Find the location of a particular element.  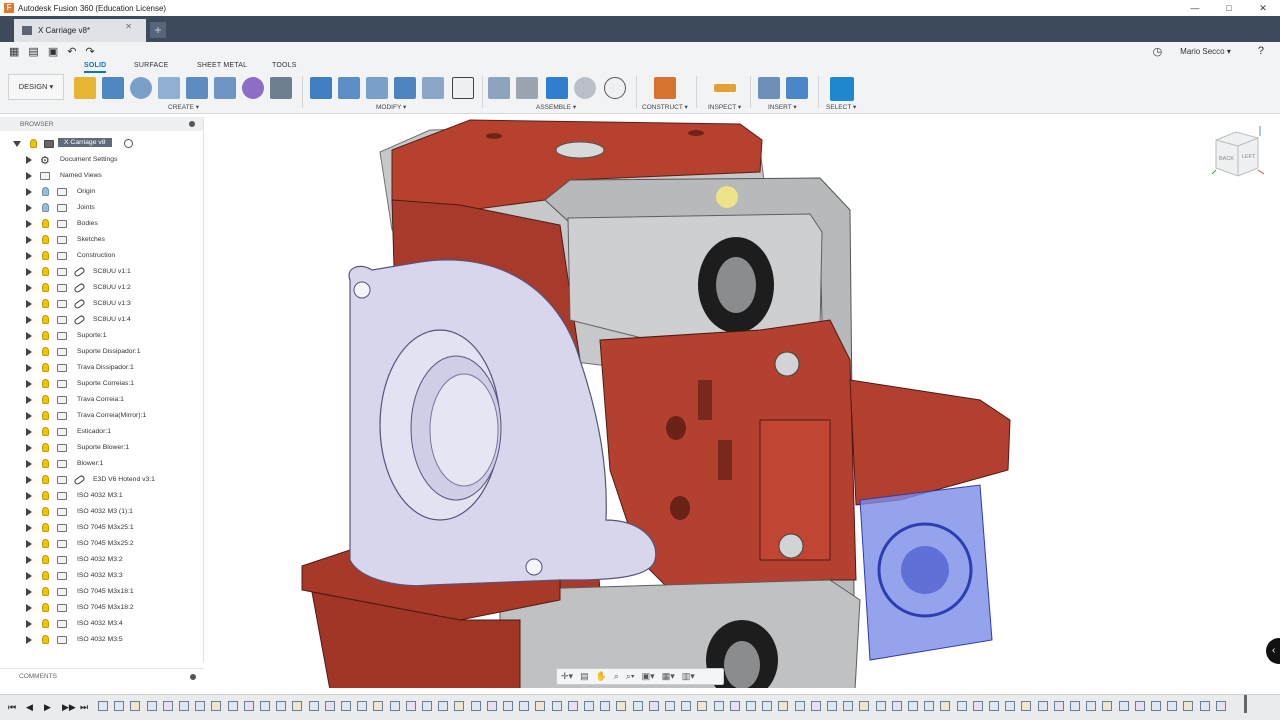

insert-group-label: INSERT ▾ is located at coordinates (782, 107).